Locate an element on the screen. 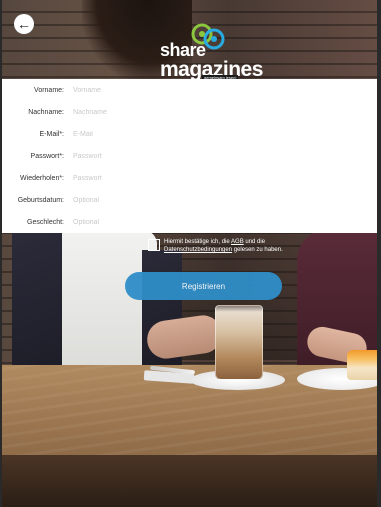  share-magazines-logo: share magazines gemeinsam lesen! is located at coordinates (211, 51).